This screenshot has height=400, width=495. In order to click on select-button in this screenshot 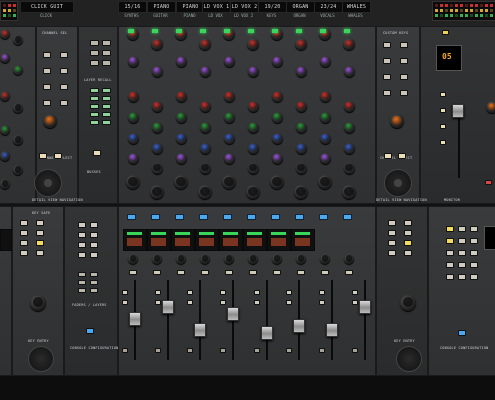, I will do `click(388, 156)`.